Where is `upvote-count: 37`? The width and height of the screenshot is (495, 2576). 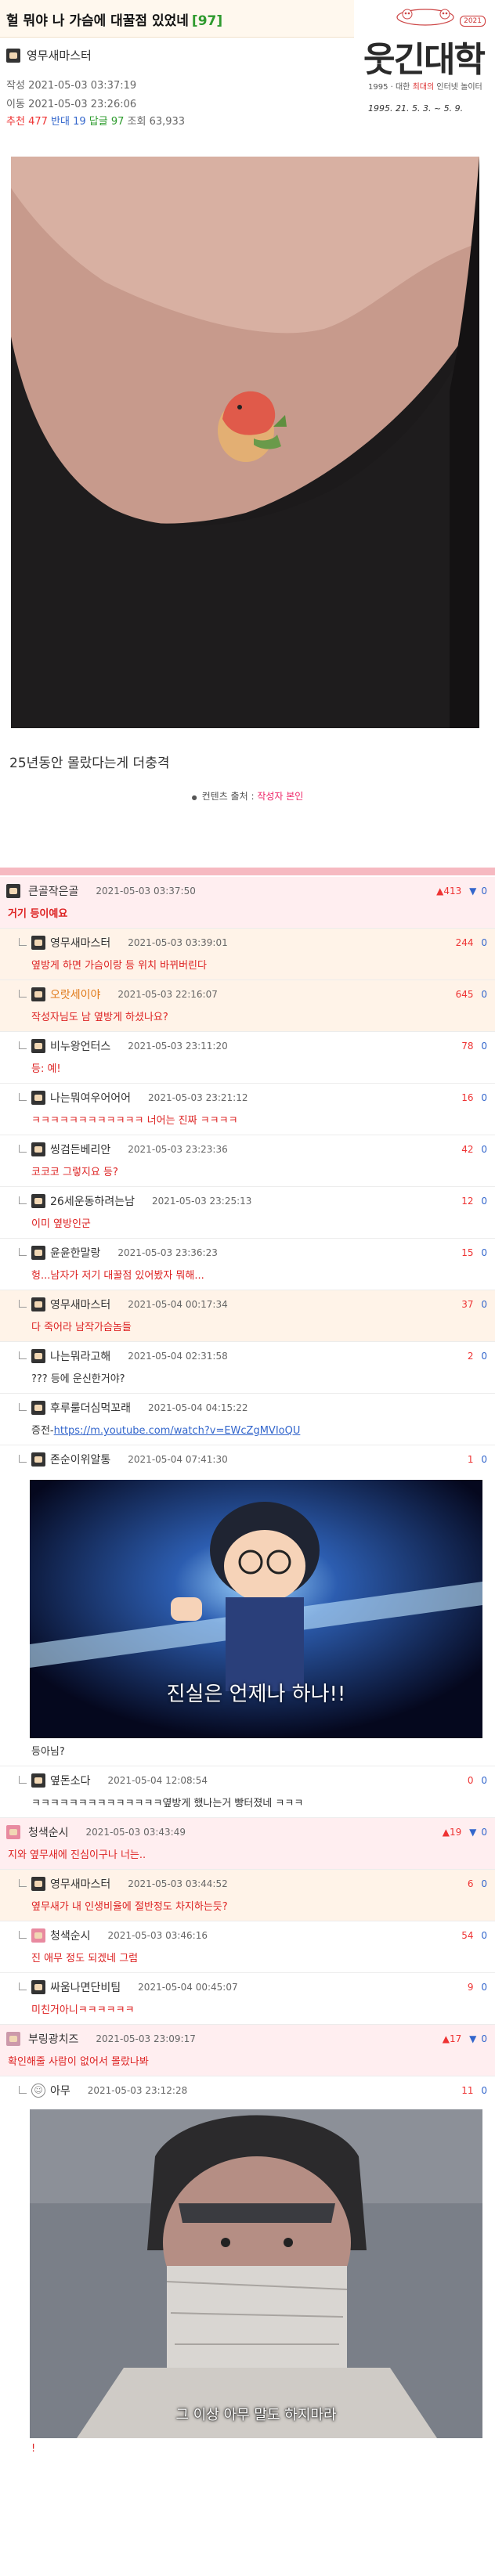
upvote-count: 37 is located at coordinates (467, 1304).